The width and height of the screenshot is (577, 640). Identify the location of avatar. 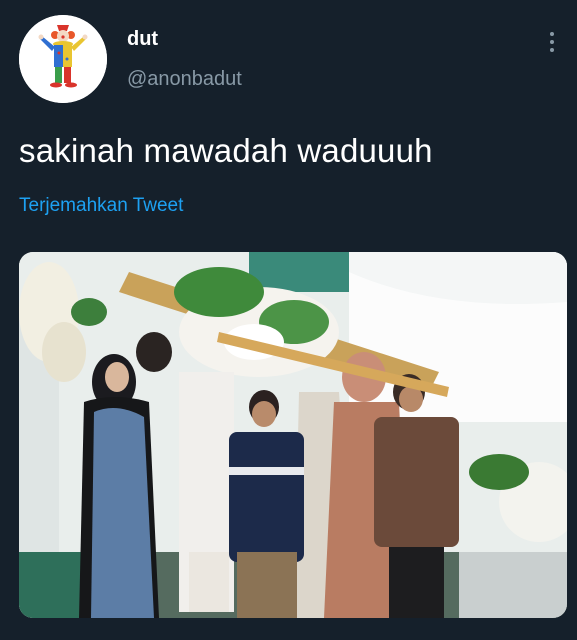
(63, 59).